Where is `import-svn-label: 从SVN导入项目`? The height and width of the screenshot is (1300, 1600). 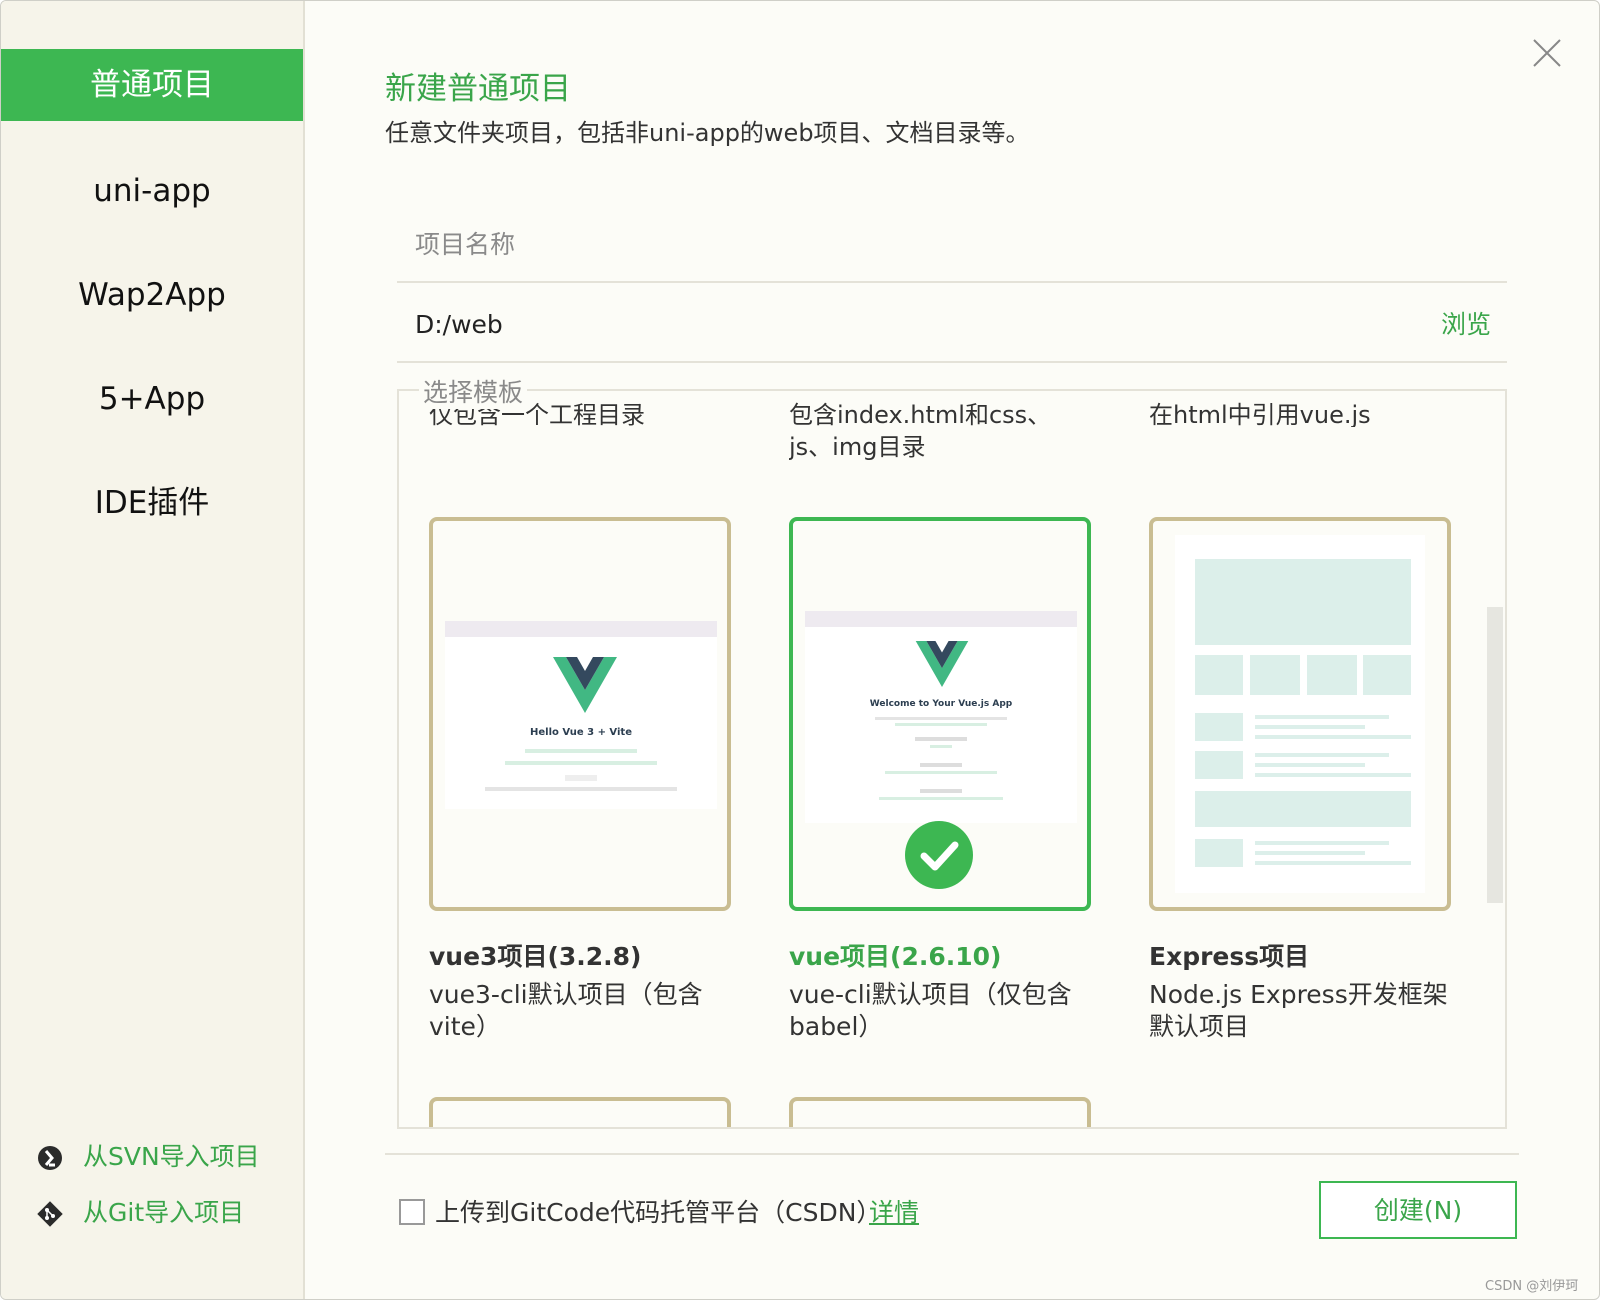
import-svn-label: 从SVN导入项目 is located at coordinates (171, 1156).